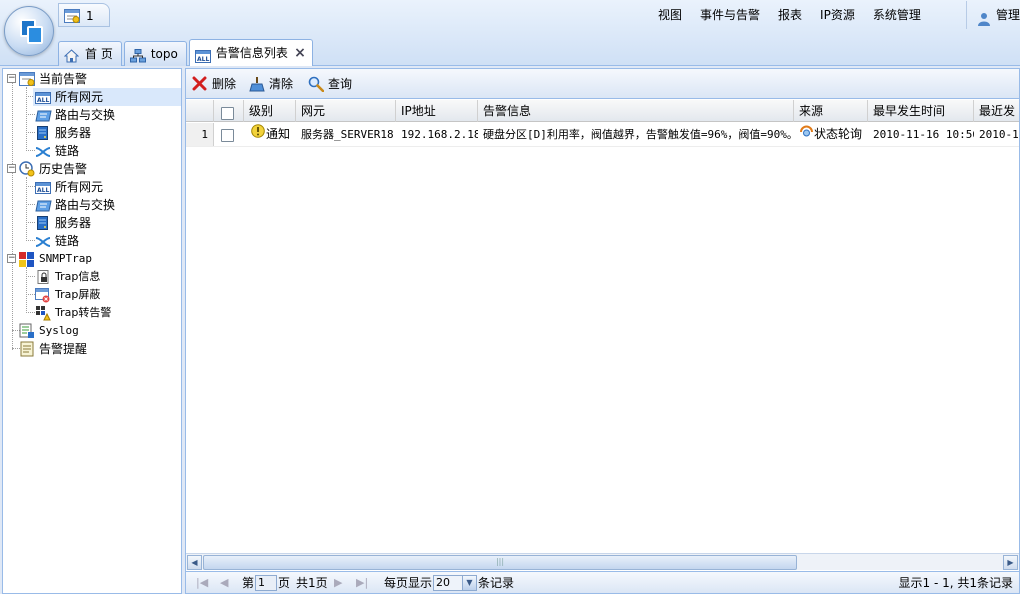  Describe the element at coordinates (347, 134) in the screenshot. I see `cell-element: 服务器_SERVER18` at that location.